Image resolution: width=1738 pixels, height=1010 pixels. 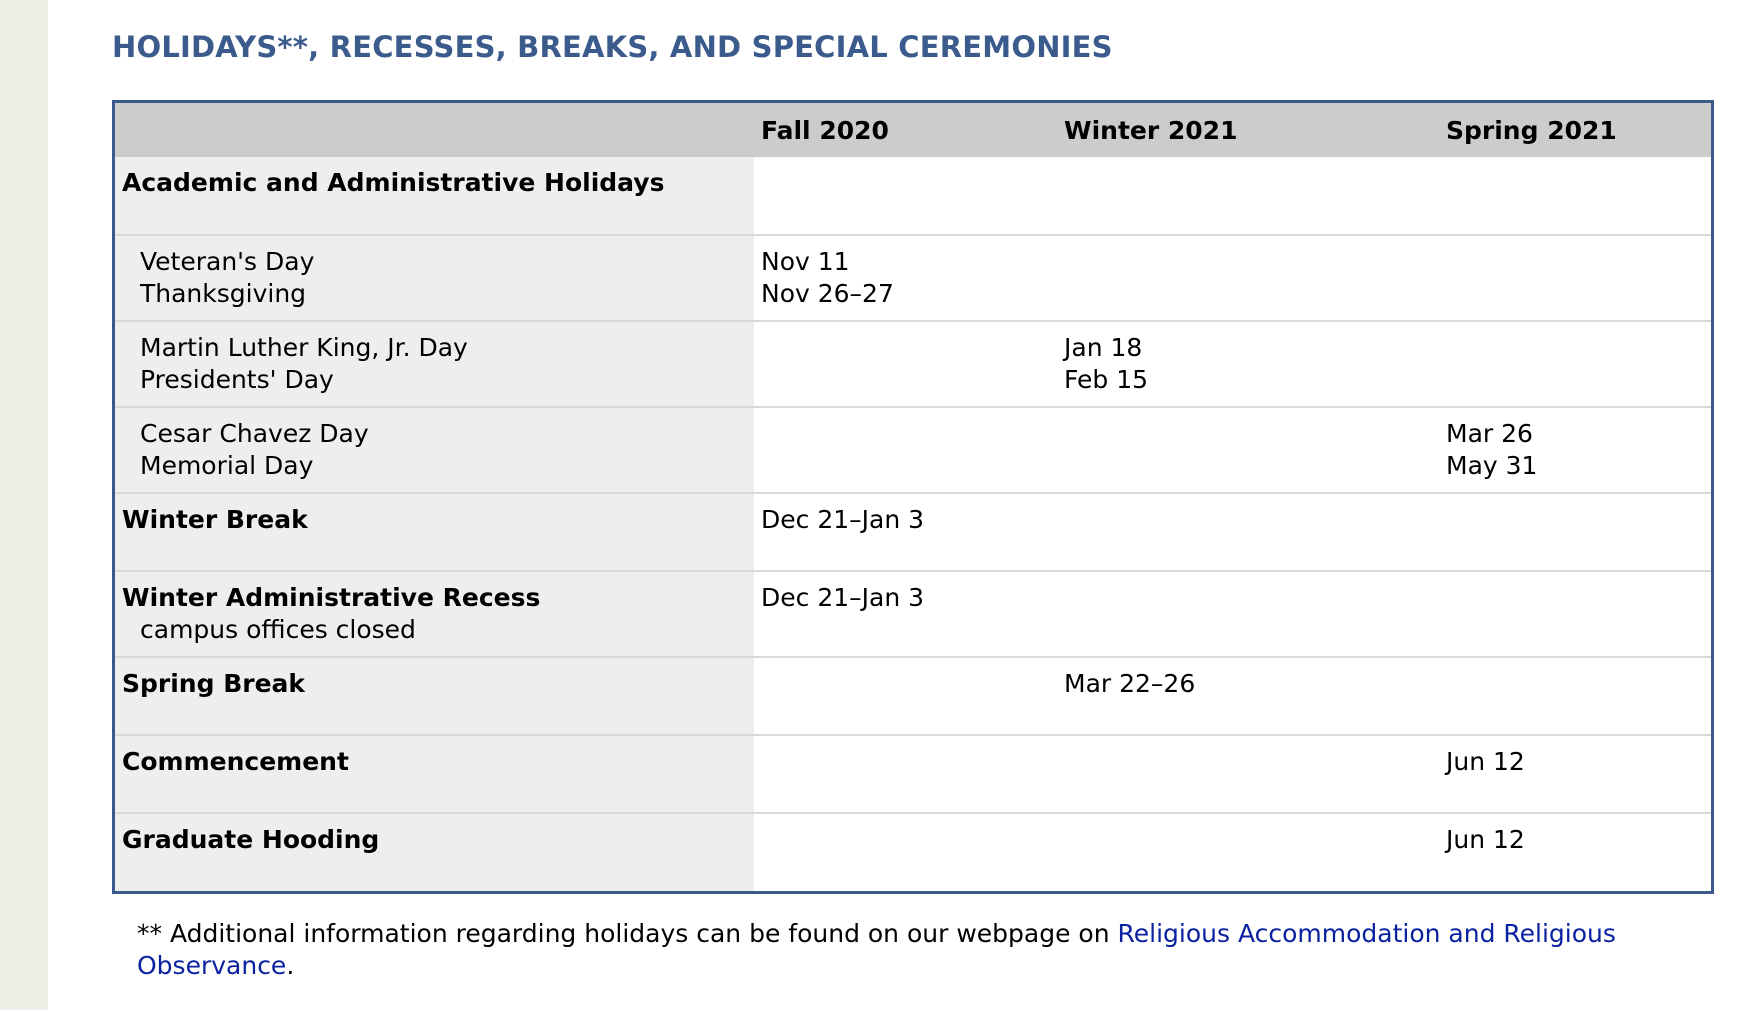 I want to click on row-label-item: Thanksgiving, so click(x=223, y=293).